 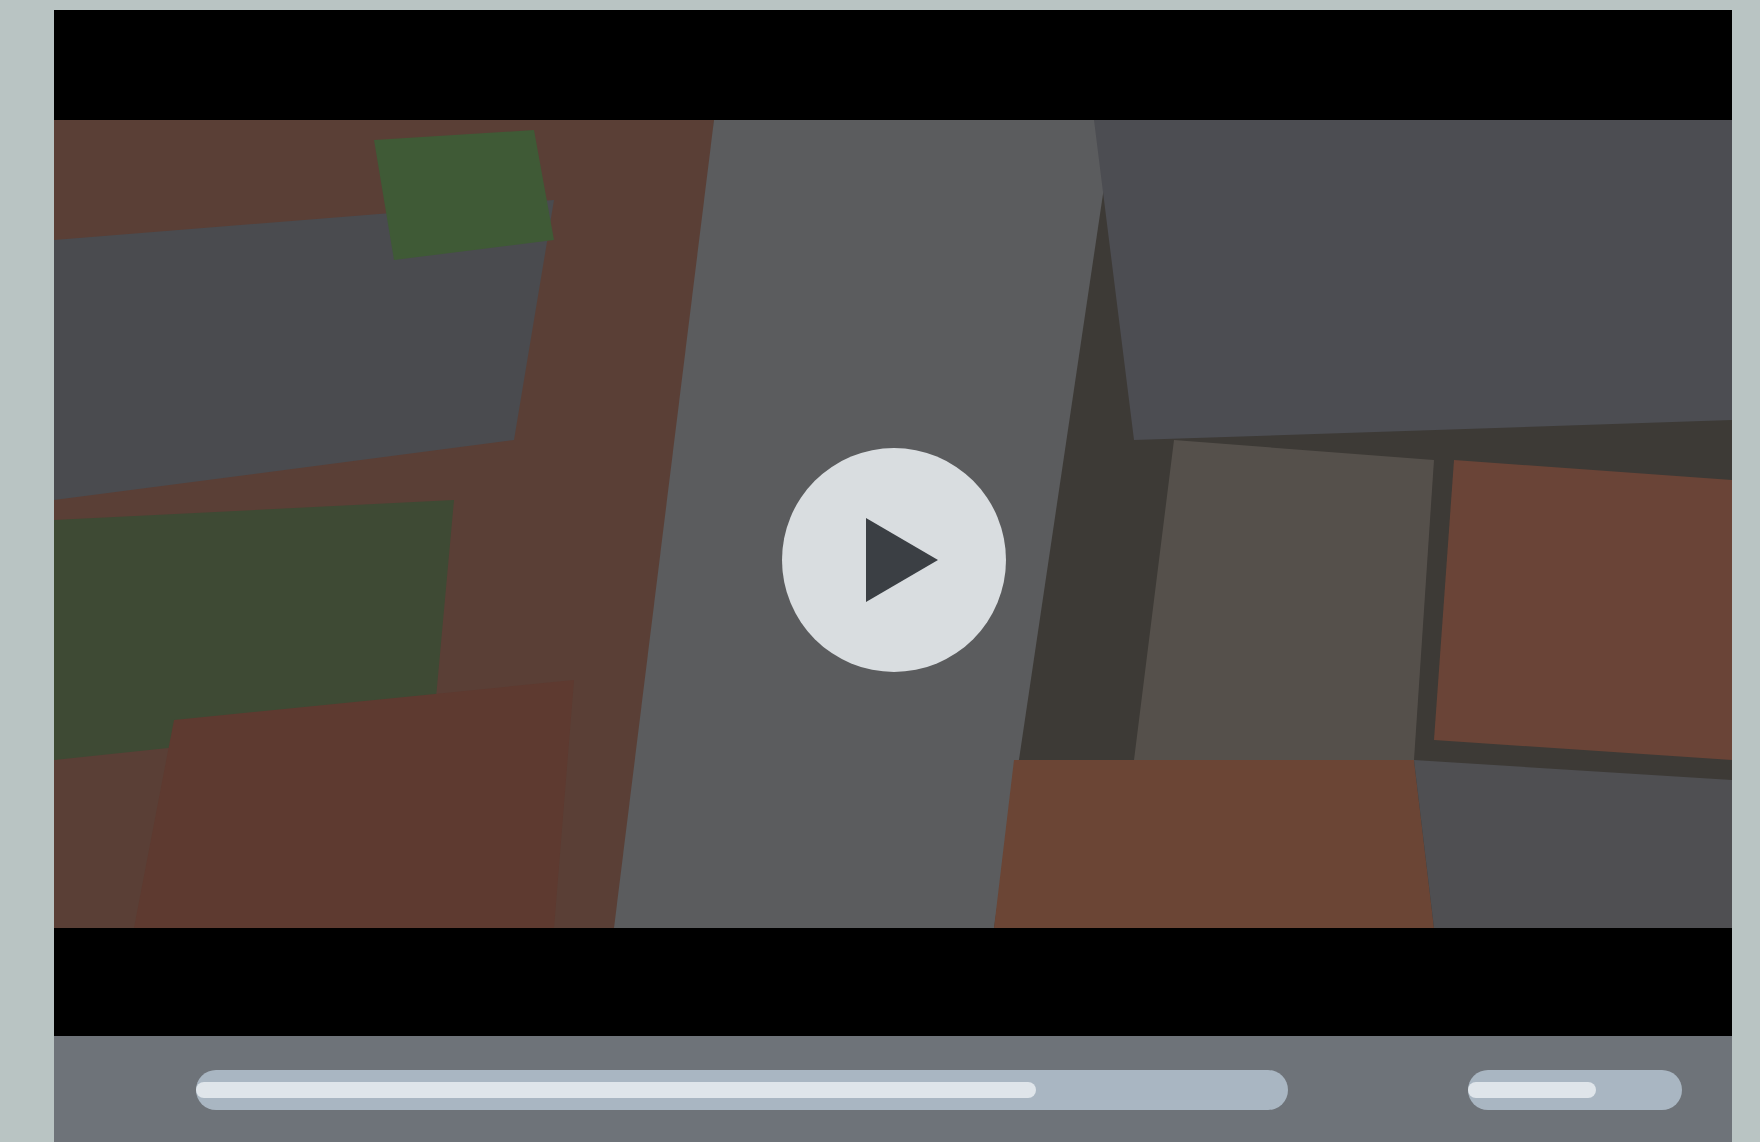 What do you see at coordinates (742, 1089) in the screenshot?
I see `progress-bar` at bounding box center [742, 1089].